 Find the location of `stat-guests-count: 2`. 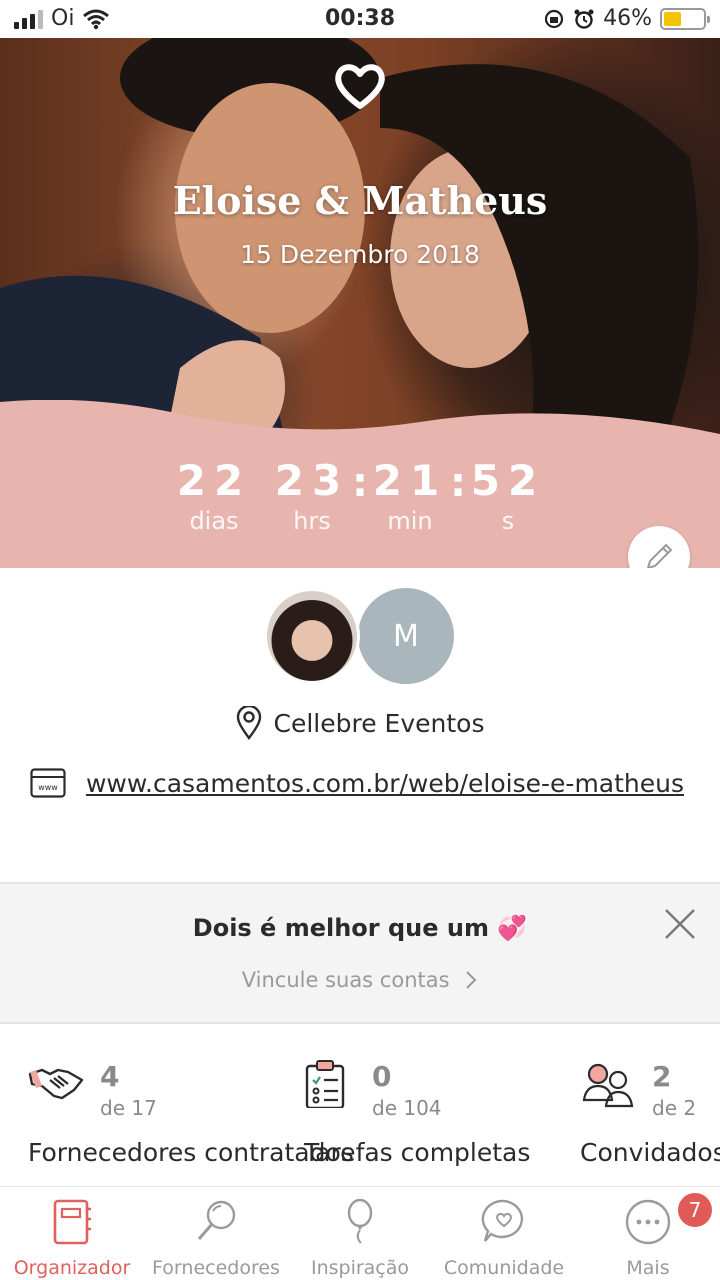

stat-guests-count: 2 is located at coordinates (662, 1076).